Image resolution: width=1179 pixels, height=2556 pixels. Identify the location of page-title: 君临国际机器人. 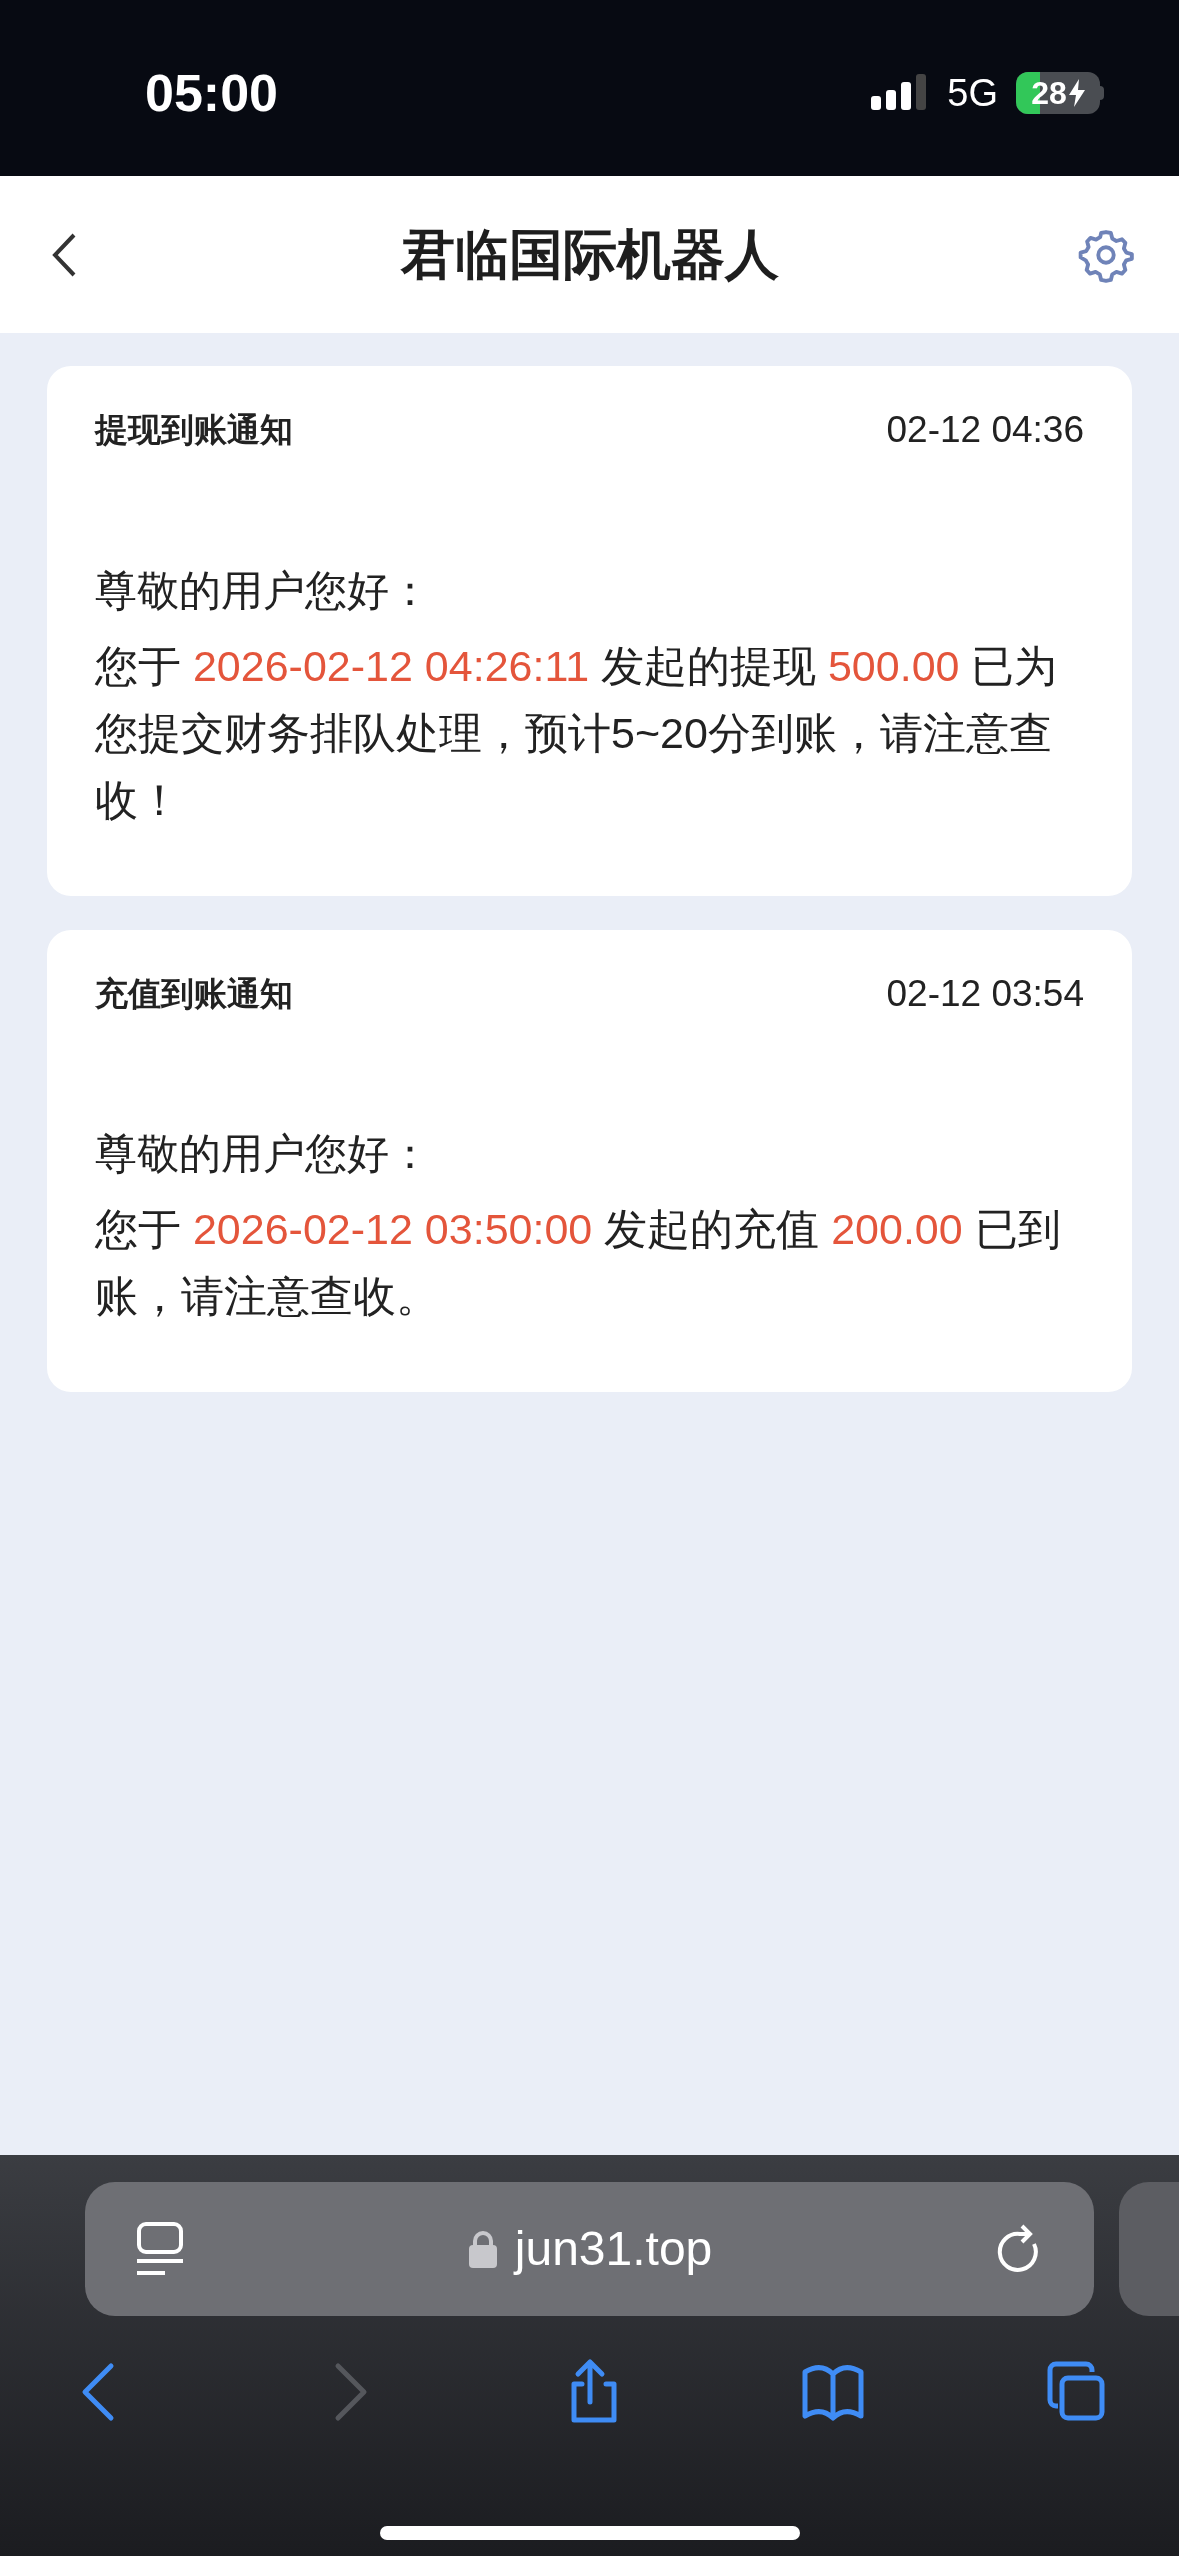
(589, 254).